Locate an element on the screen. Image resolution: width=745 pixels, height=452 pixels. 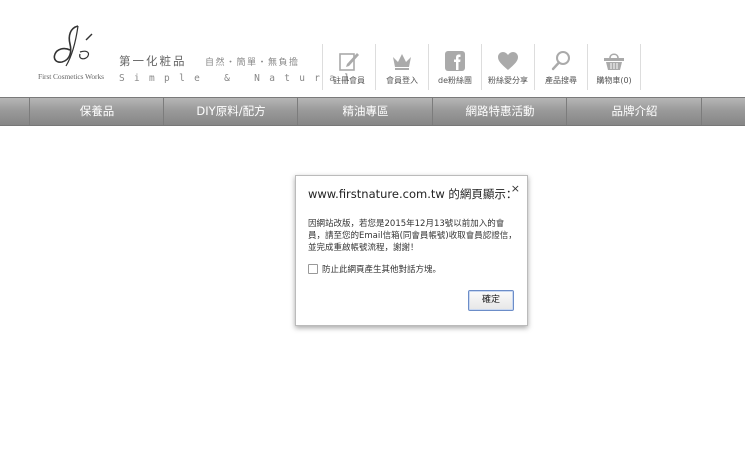
cart-basket-icon is located at coordinates (614, 61).